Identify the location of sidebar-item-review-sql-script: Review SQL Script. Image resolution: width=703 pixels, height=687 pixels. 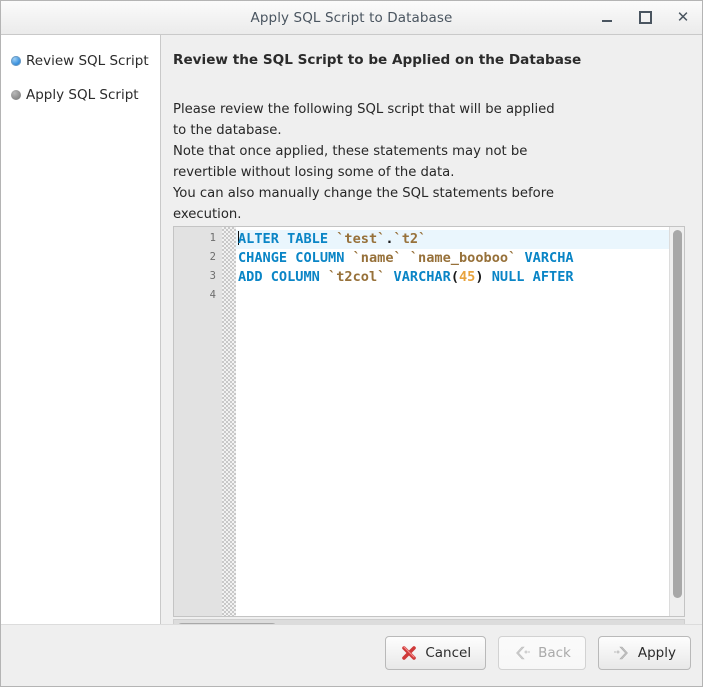
(80, 61).